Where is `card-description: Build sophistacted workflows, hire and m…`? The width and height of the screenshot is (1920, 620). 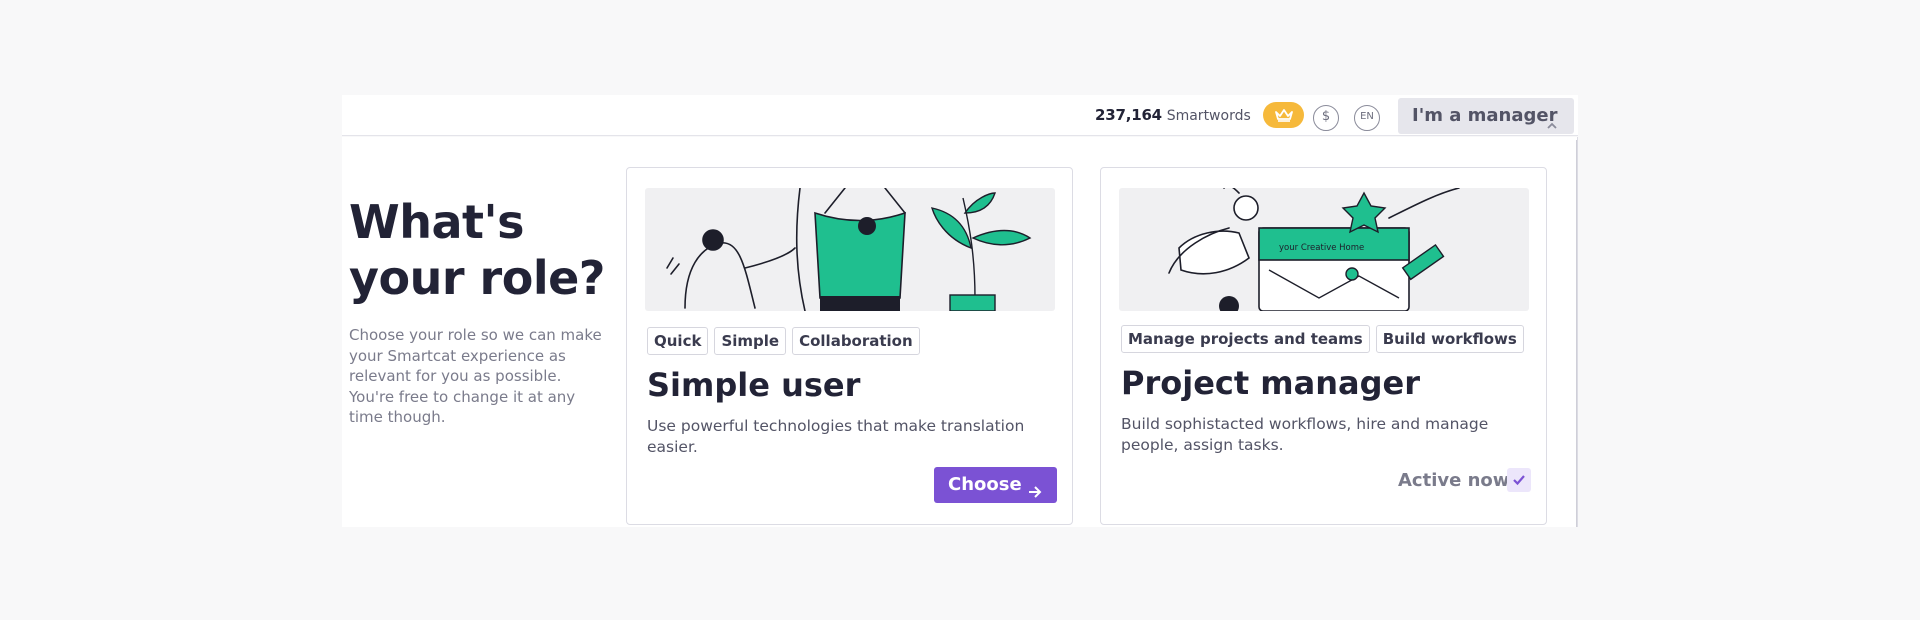 card-description: Build sophistacted workflows, hire and m… is located at coordinates (1305, 434).